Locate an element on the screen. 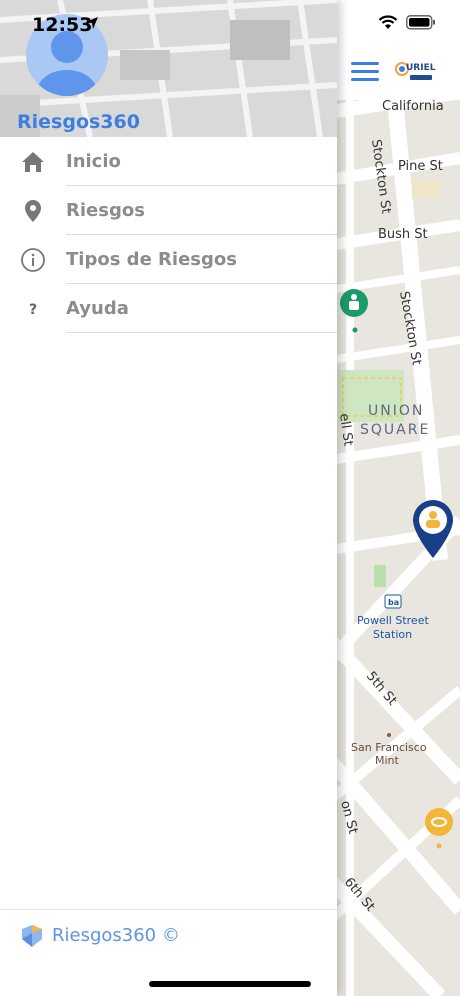  area-label-square: SQUARE is located at coordinates (395, 430).